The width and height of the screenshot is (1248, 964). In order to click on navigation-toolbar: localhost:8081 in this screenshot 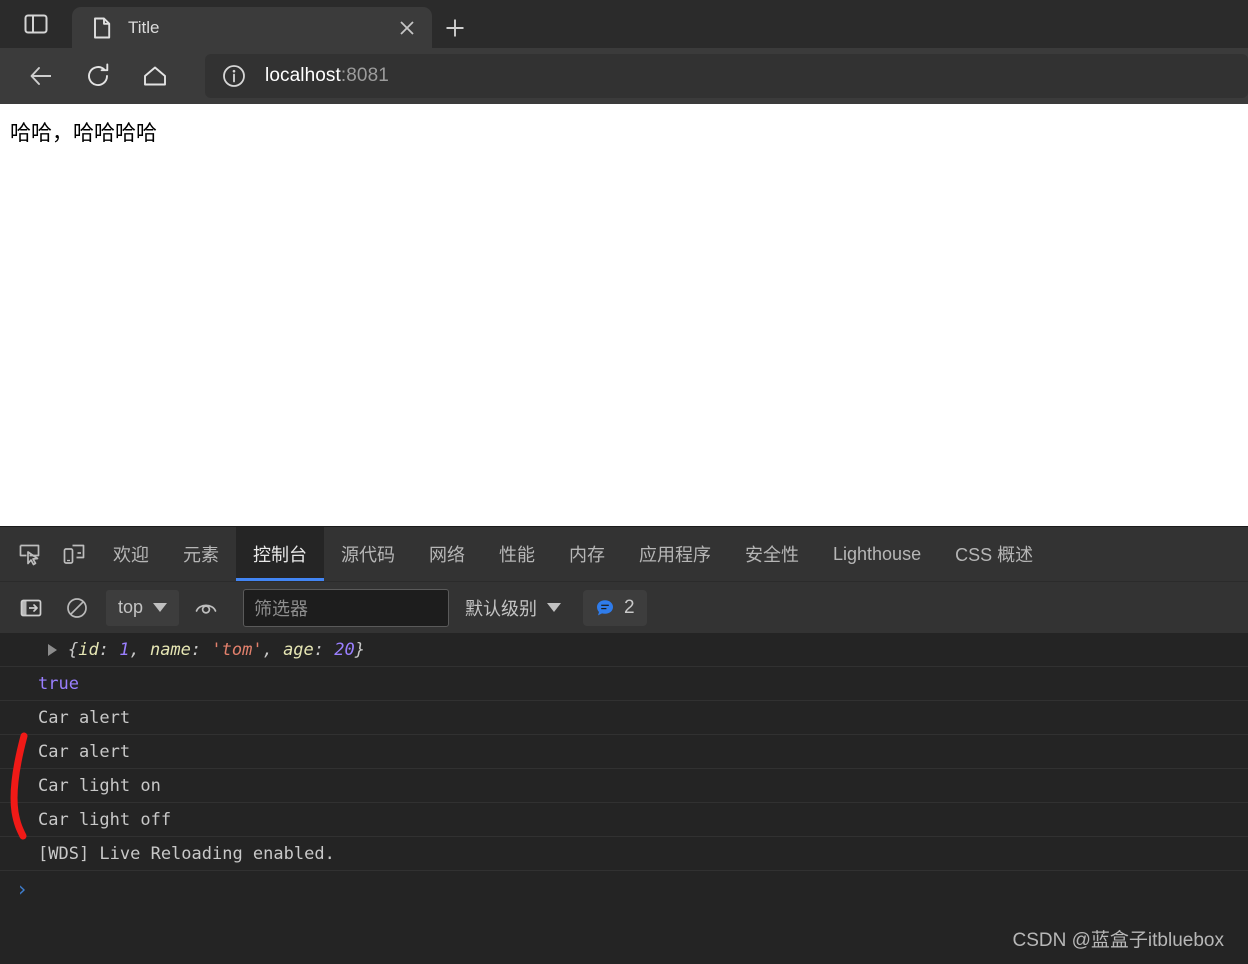, I will do `click(624, 76)`.